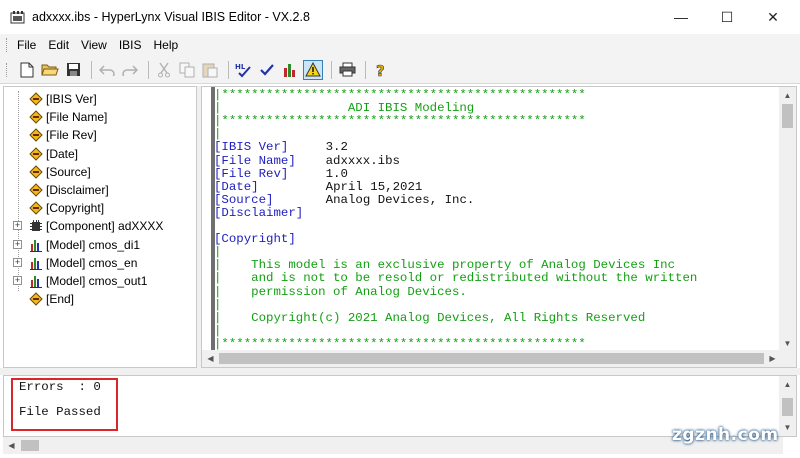 This screenshot has height=458, width=800. I want to click on tree-item-label: [File Name], so click(77, 117).